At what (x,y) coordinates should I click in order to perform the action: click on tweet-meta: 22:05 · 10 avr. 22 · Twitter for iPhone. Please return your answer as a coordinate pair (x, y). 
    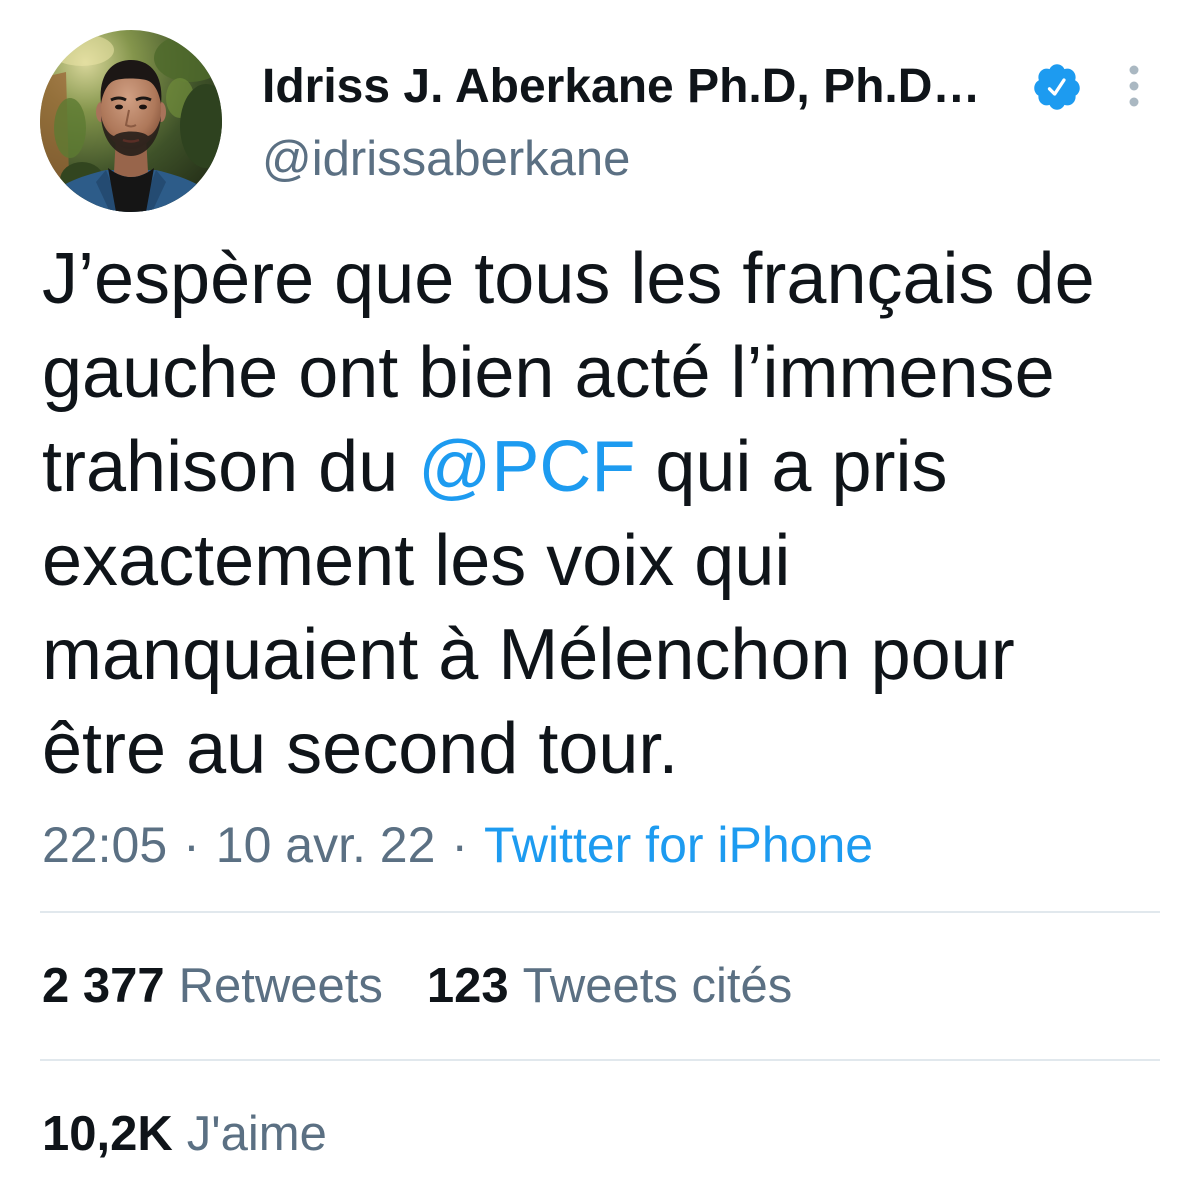
    Looking at the image, I should click on (457, 845).